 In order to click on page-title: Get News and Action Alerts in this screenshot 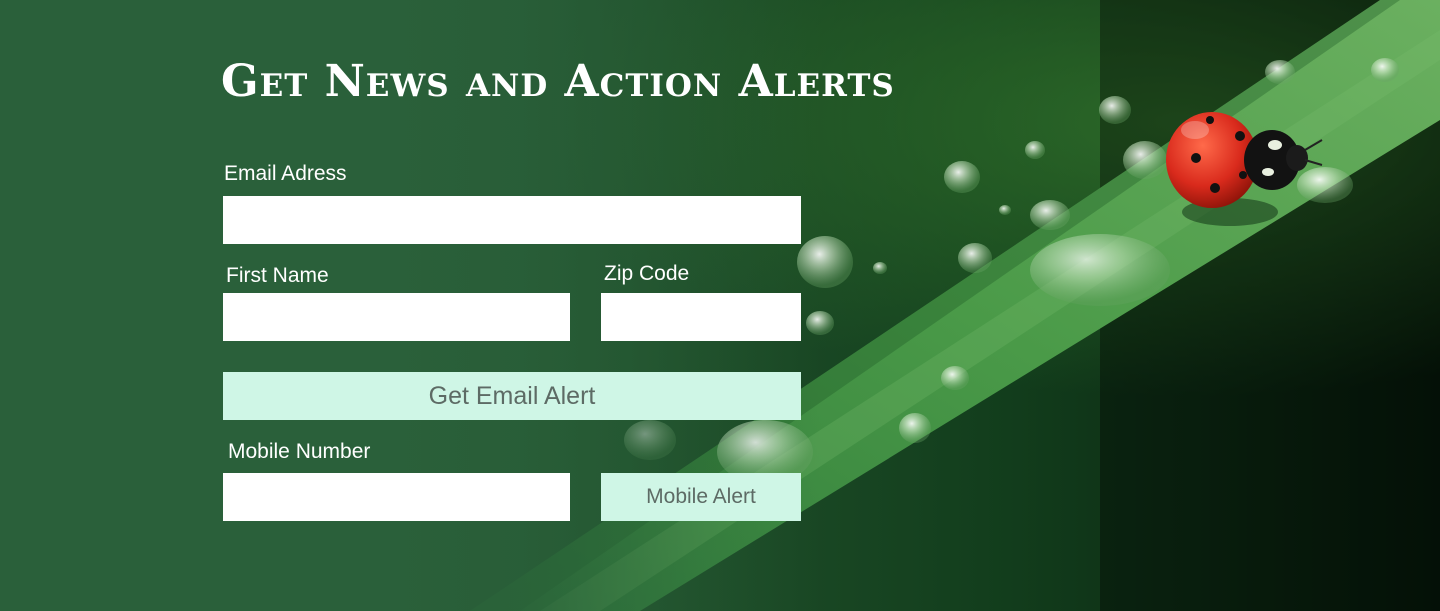, I will do `click(558, 81)`.